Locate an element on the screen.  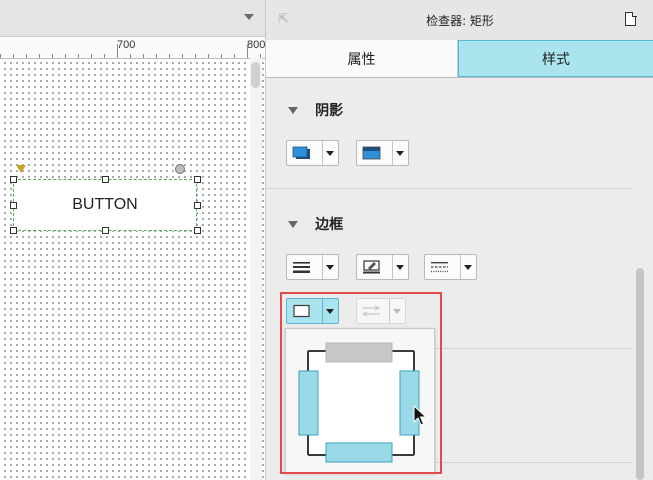
resize-handle-bottom-right is located at coordinates (197, 230).